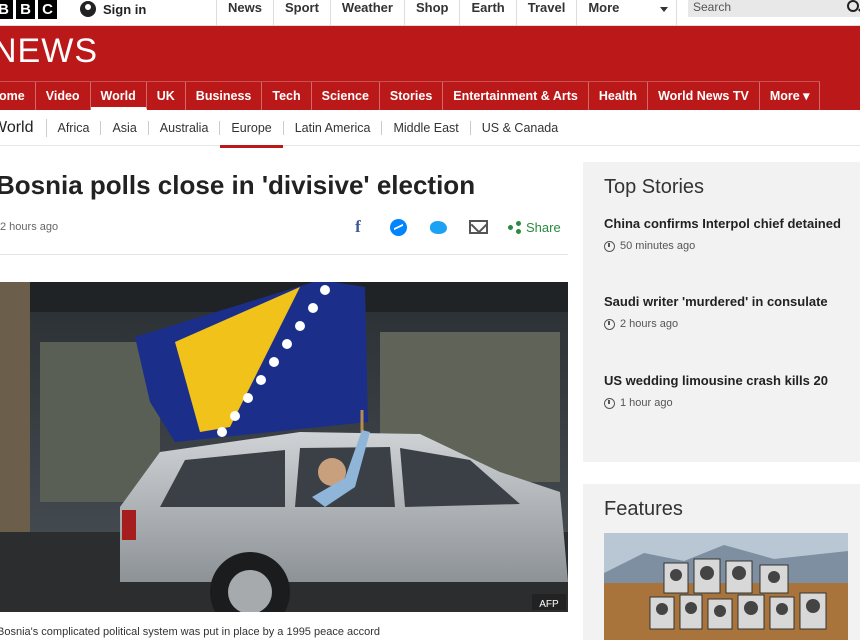 The width and height of the screenshot is (860, 640). I want to click on global-nav-more: More, so click(627, 12).